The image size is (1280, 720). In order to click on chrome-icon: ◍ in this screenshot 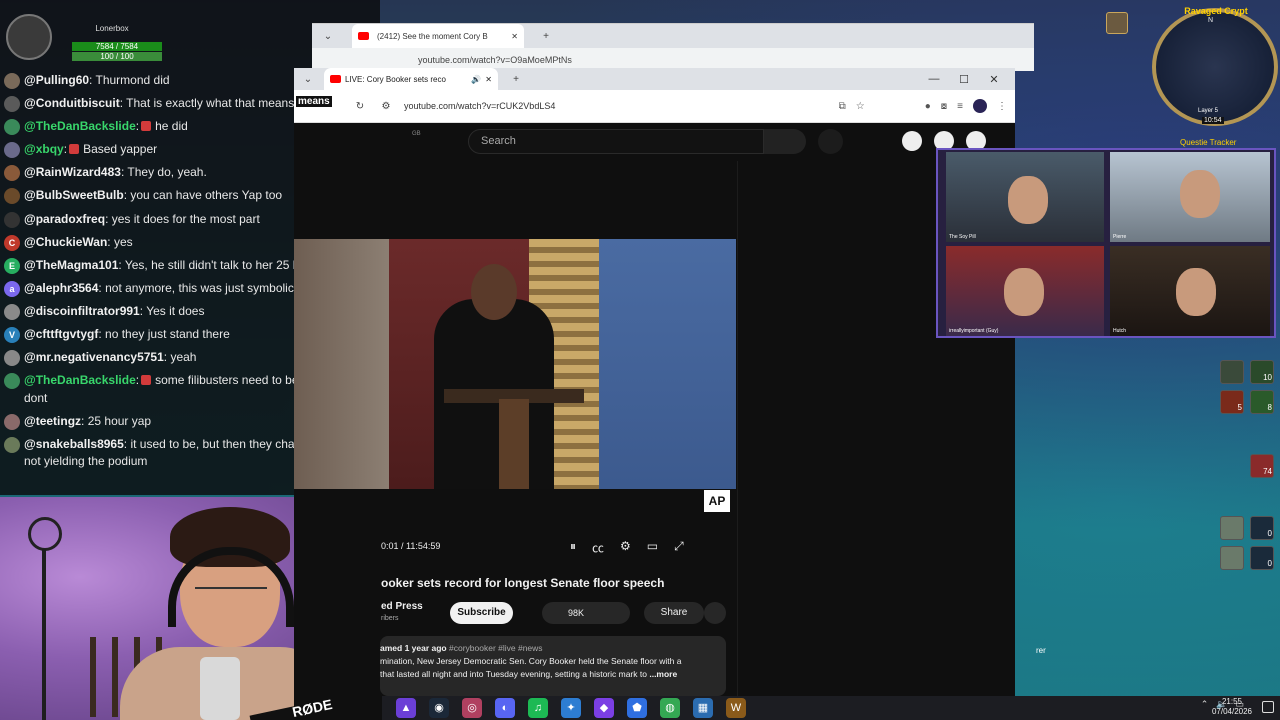, I will do `click(670, 708)`.